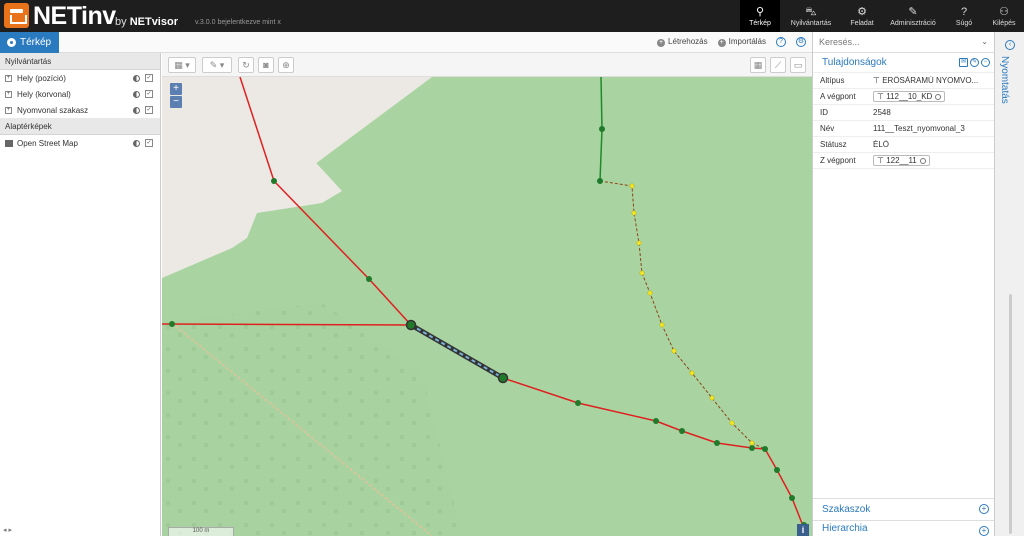  What do you see at coordinates (11, 42) in the screenshot?
I see `globe-icon` at bounding box center [11, 42].